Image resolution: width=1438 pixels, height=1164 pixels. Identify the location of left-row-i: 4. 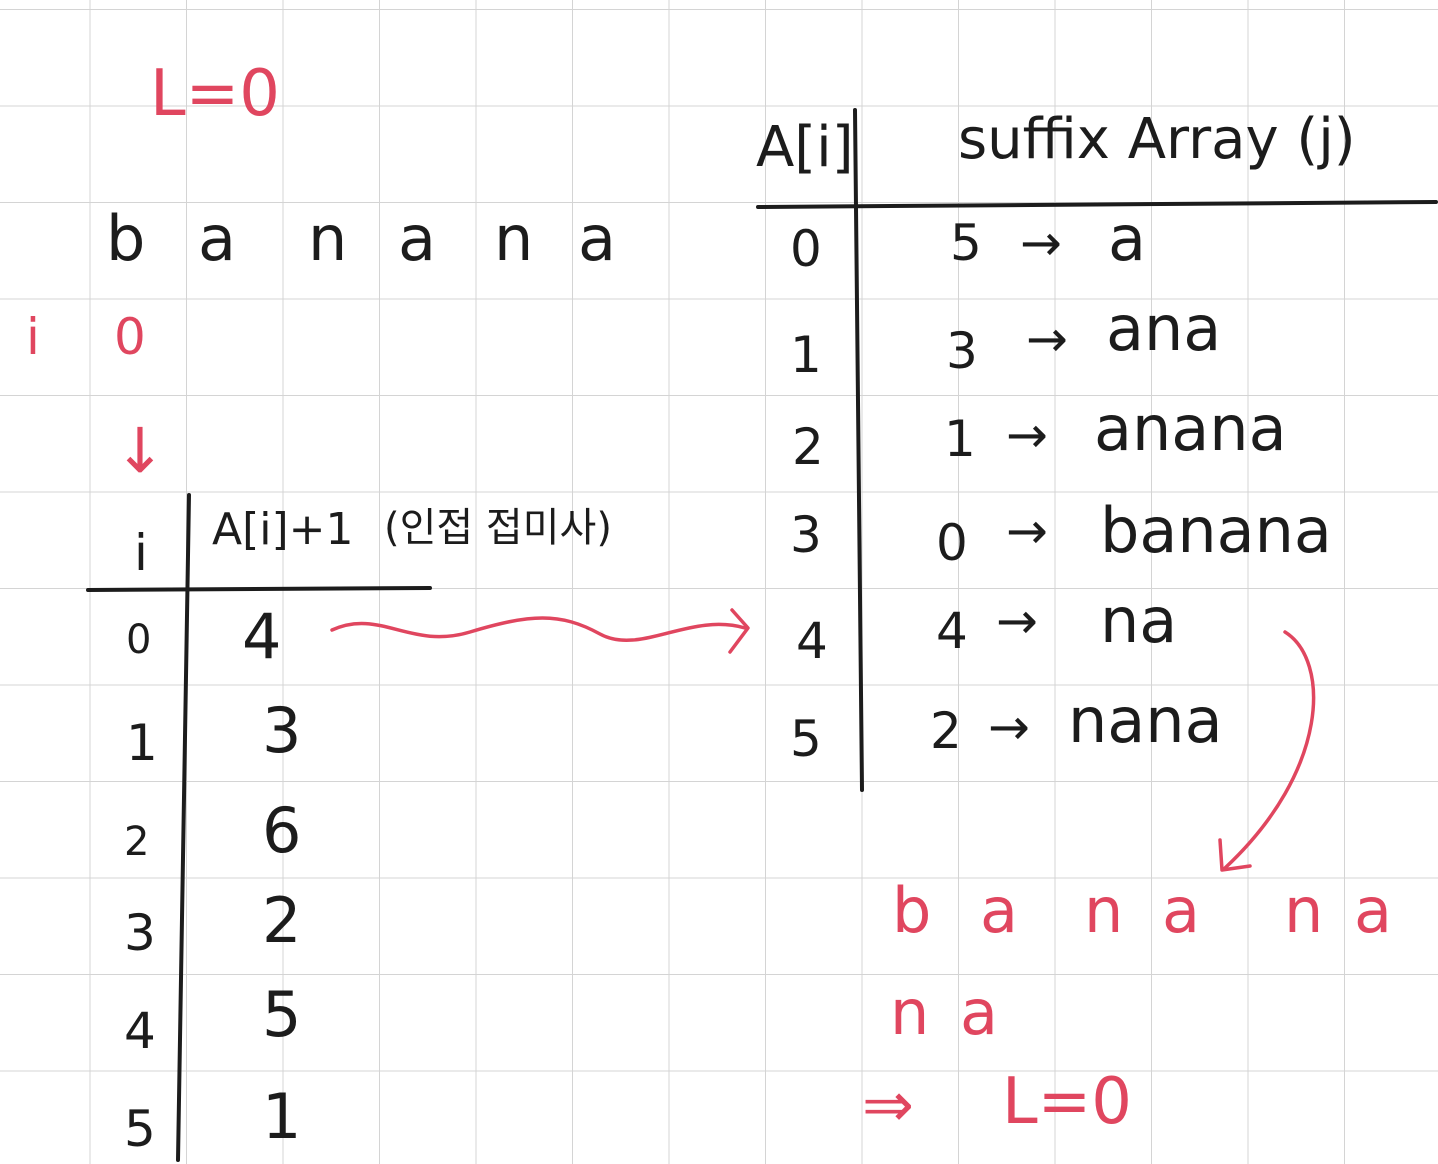
(140, 1031).